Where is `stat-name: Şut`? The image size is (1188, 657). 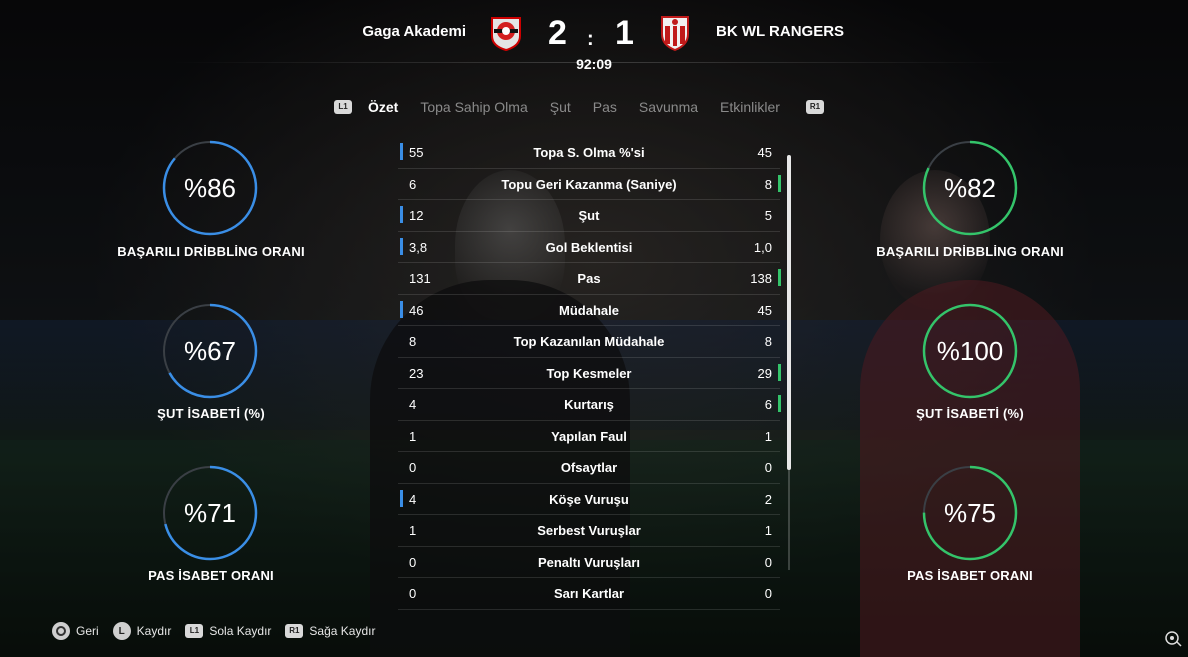 stat-name: Şut is located at coordinates (589, 215).